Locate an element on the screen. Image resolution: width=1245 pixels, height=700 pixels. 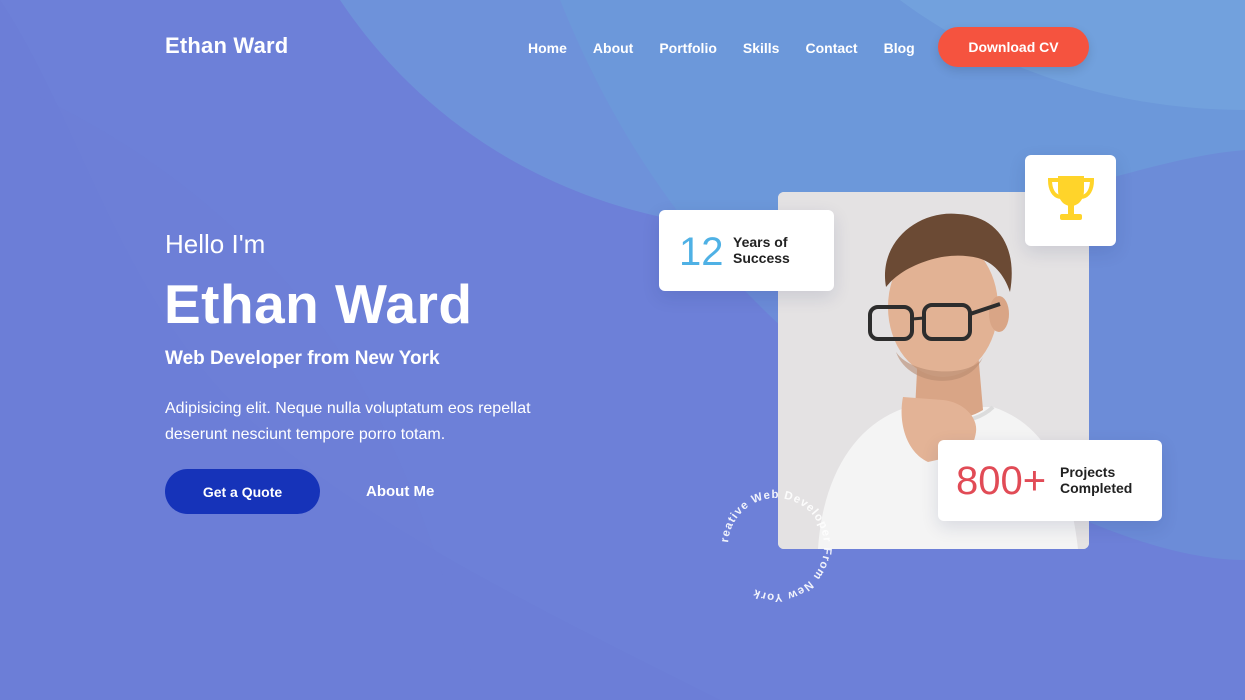
nav-item-skills: Skills is located at coordinates (761, 48).